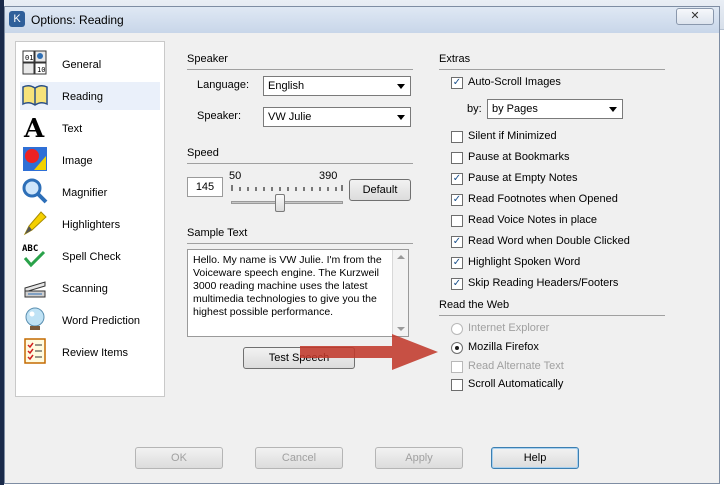 The height and width of the screenshot is (485, 724). Describe the element at coordinates (223, 85) in the screenshot. I see `language-label: Language:` at that location.